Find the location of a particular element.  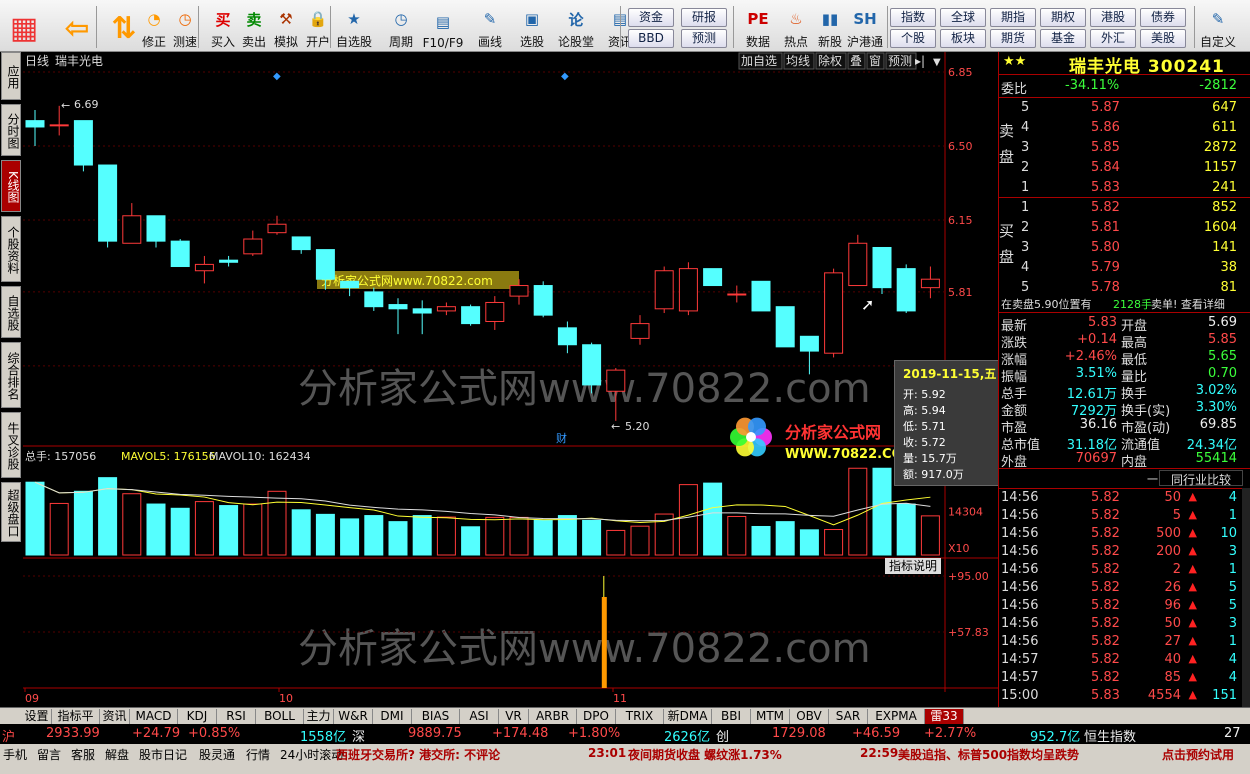

quick-button: 期权 is located at coordinates (1063, 17).